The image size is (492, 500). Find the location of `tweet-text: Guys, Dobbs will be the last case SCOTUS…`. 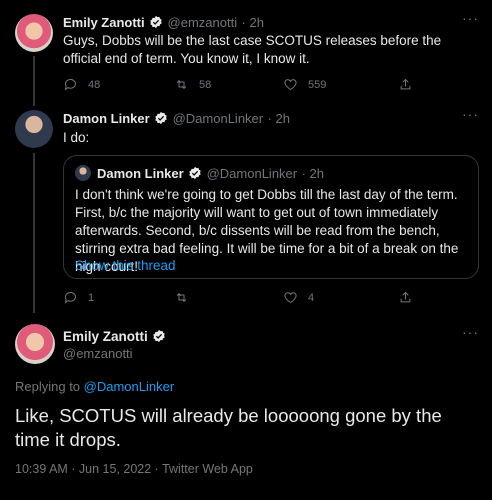

tweet-text: Guys, Dobbs will be the last case SCOTUS… is located at coordinates (252, 49).